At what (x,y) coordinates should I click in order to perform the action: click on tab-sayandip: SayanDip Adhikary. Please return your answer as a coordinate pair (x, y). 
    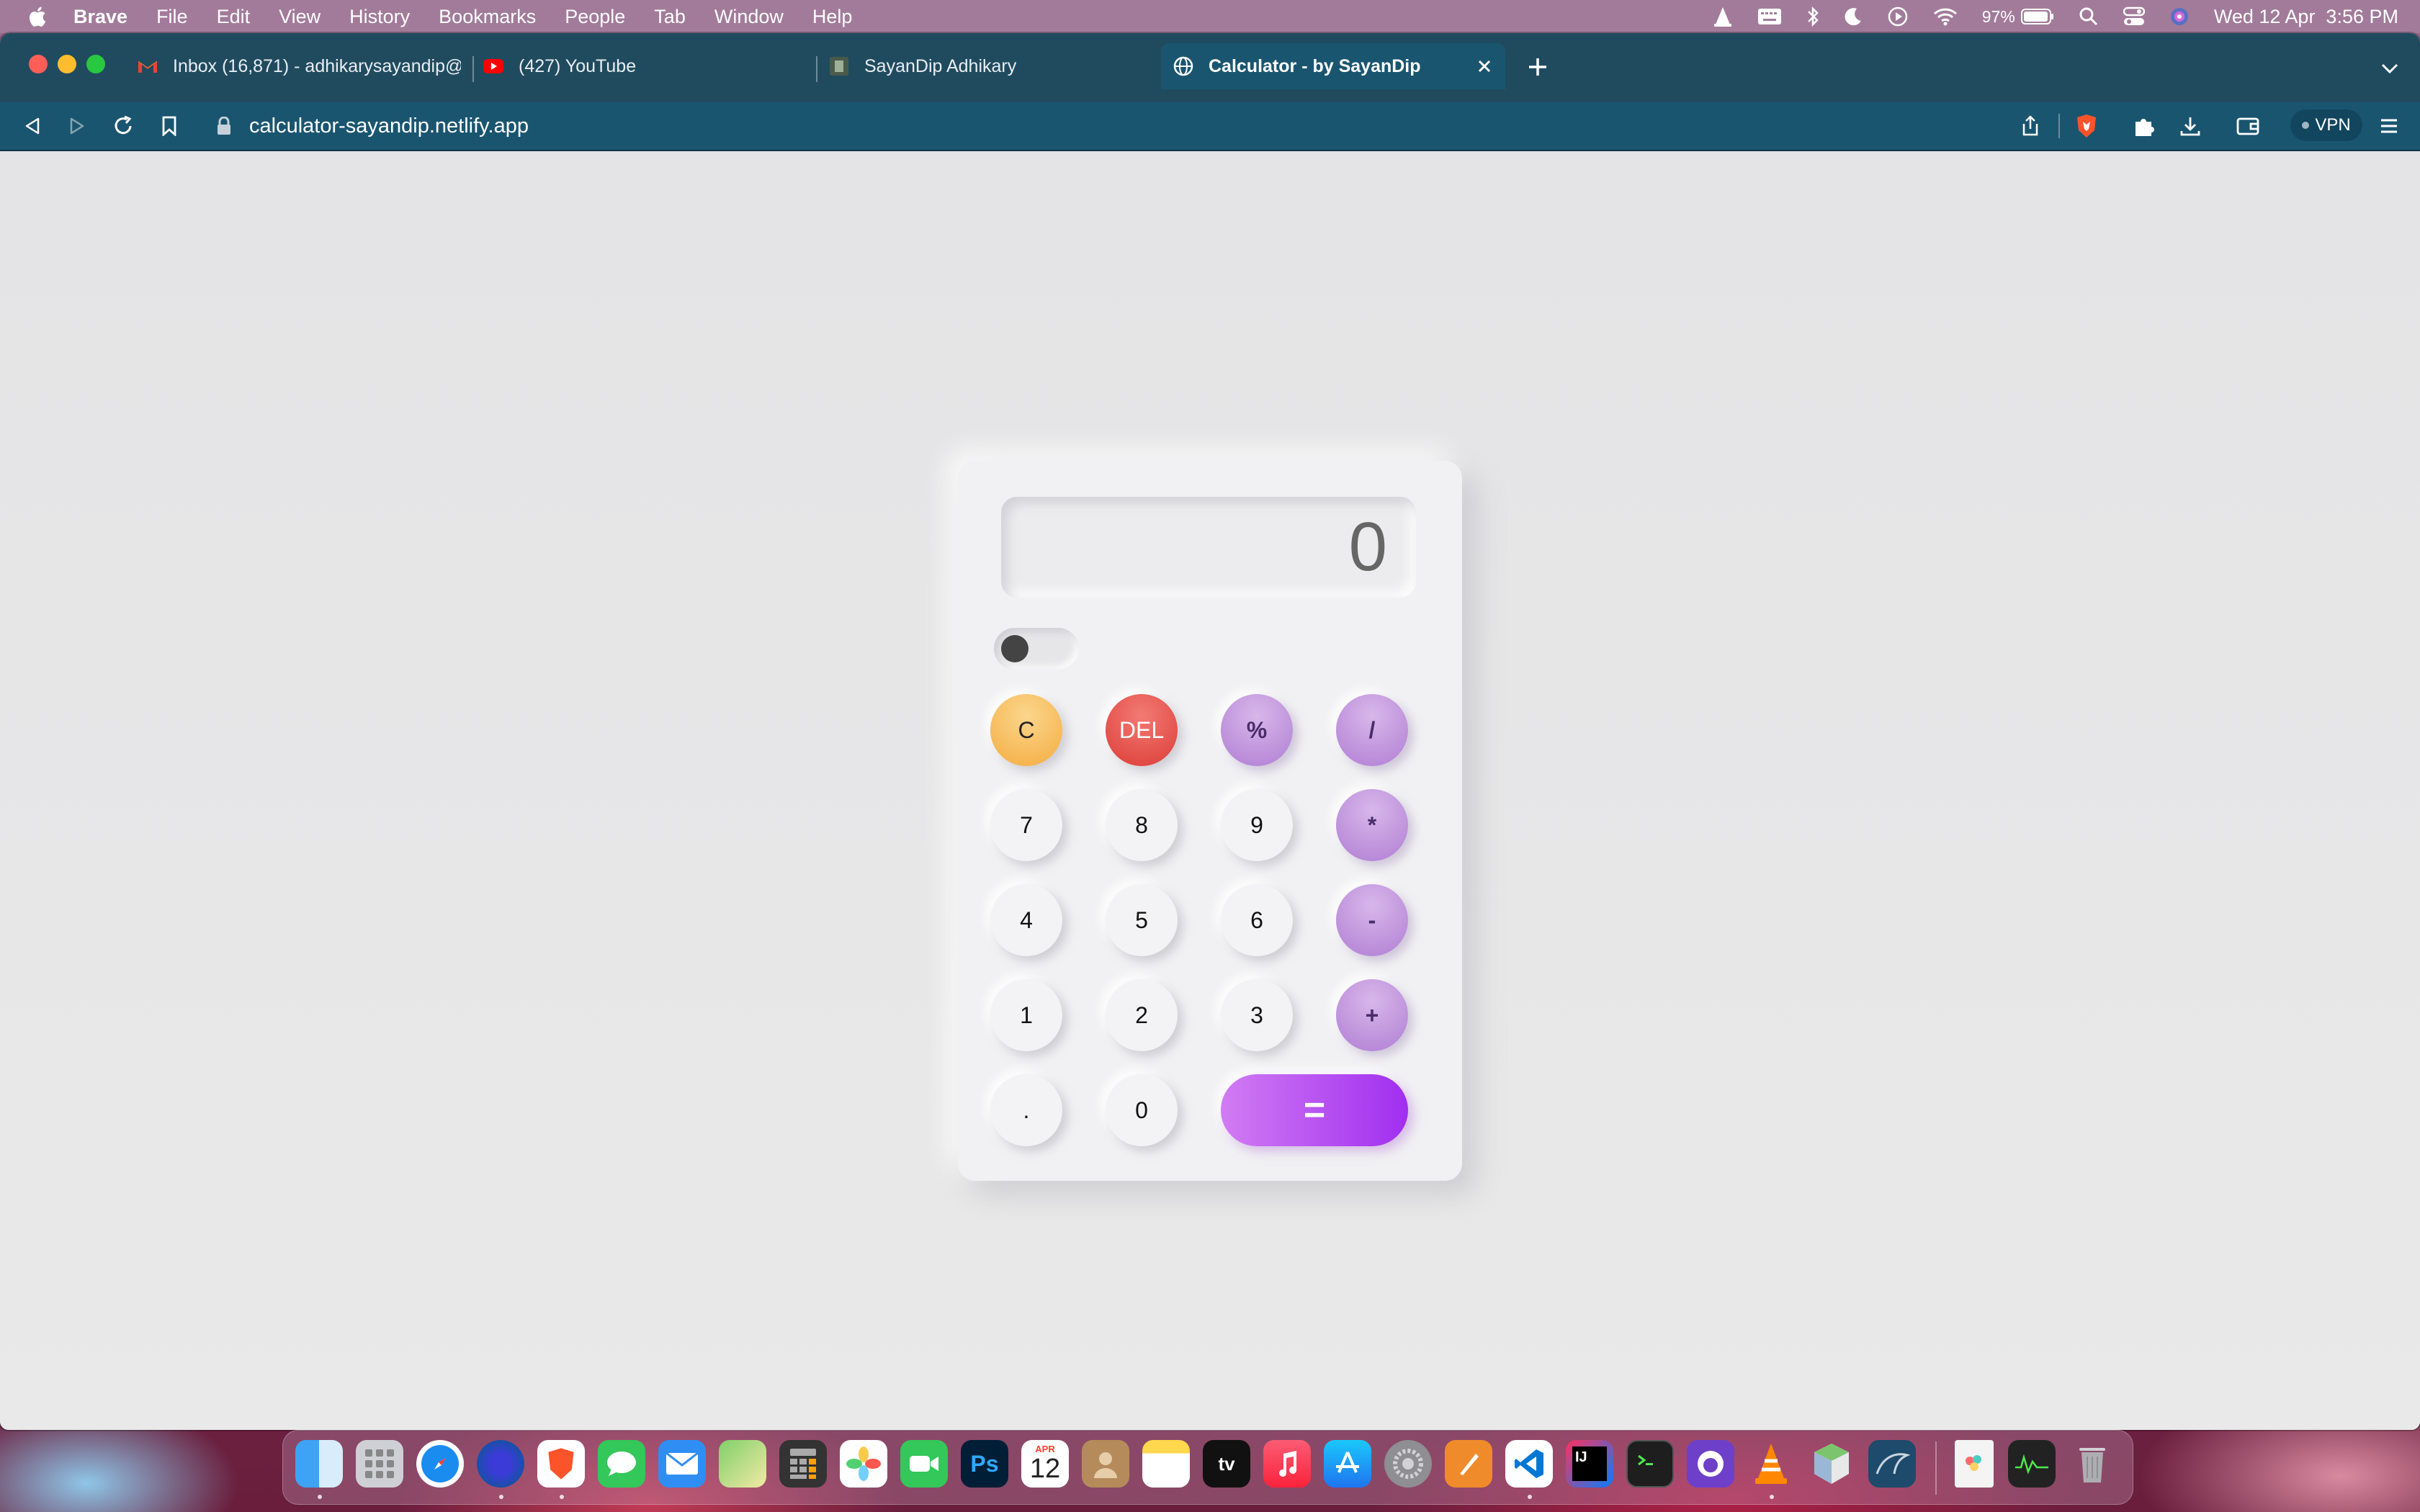
    Looking at the image, I should click on (979, 66).